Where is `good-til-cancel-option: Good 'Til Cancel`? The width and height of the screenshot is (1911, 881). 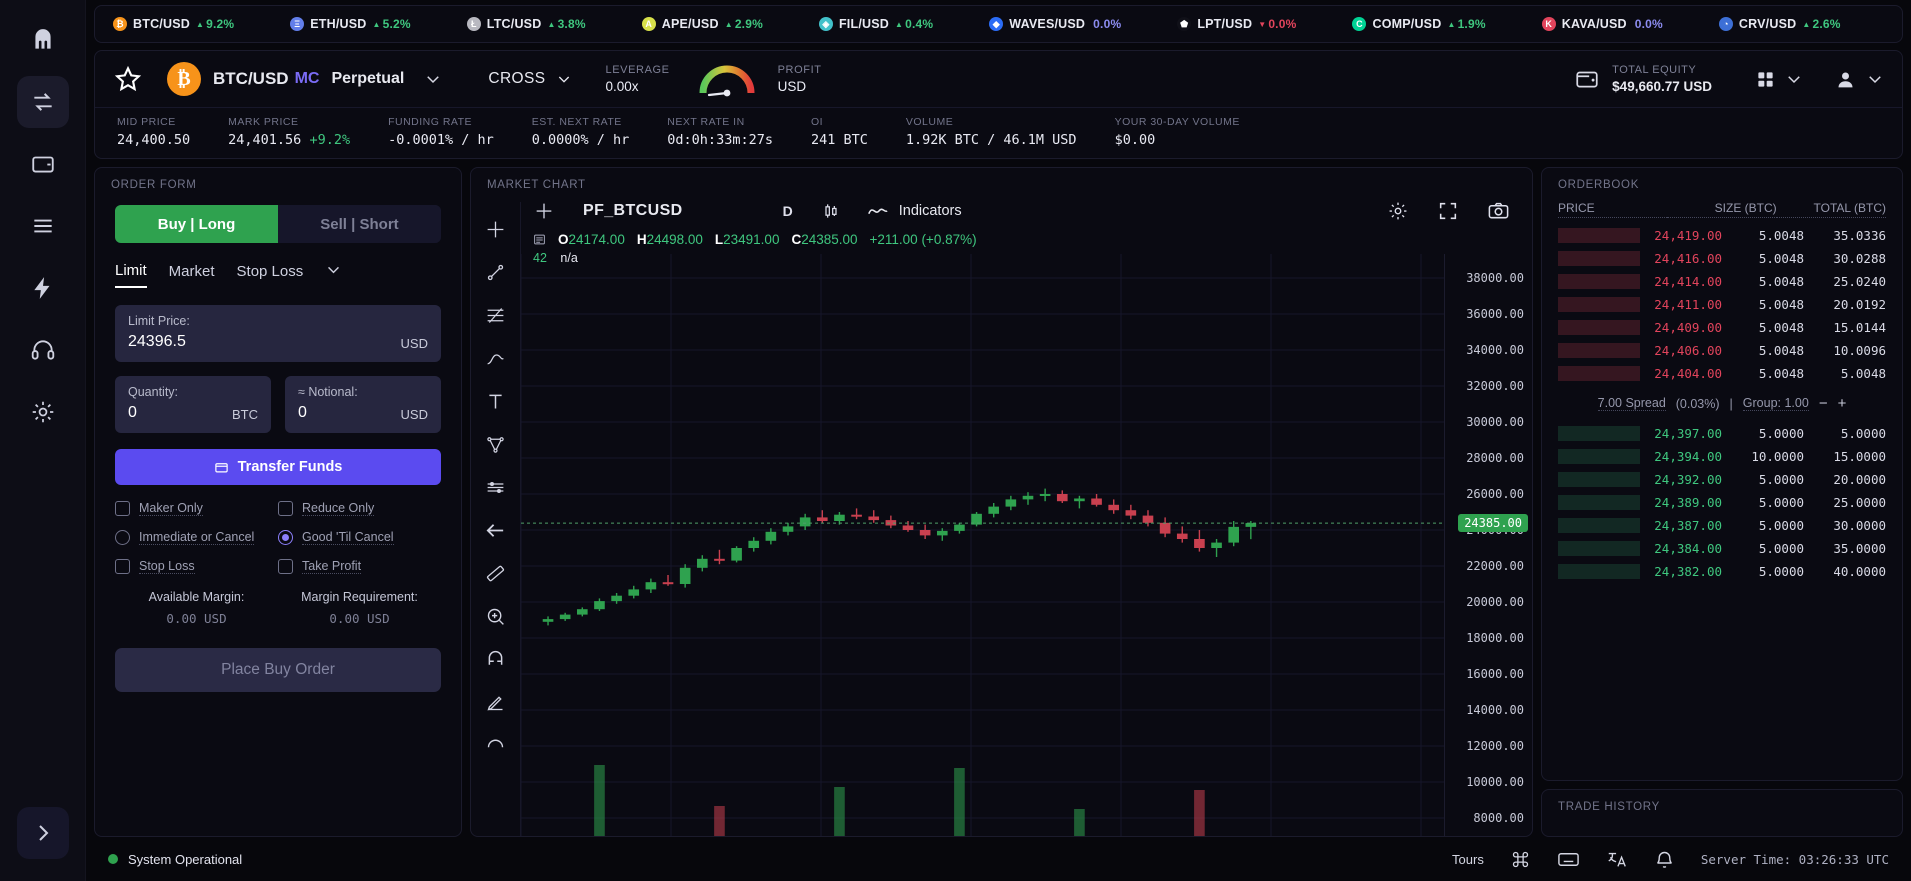
good-til-cancel-option: Good 'Til Cancel is located at coordinates (359, 537).